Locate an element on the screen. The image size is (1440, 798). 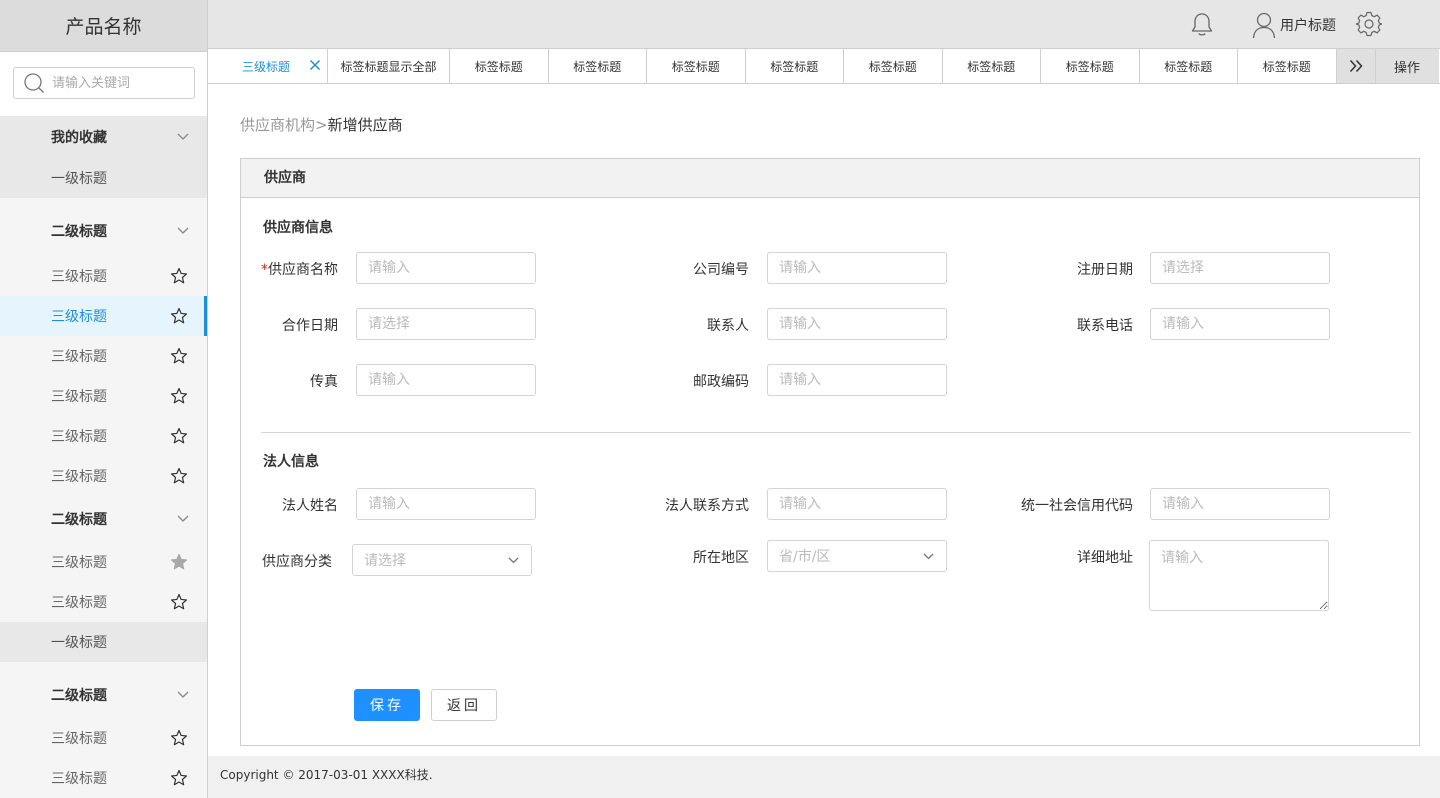
user-name: 用户标题 is located at coordinates (1308, 26).